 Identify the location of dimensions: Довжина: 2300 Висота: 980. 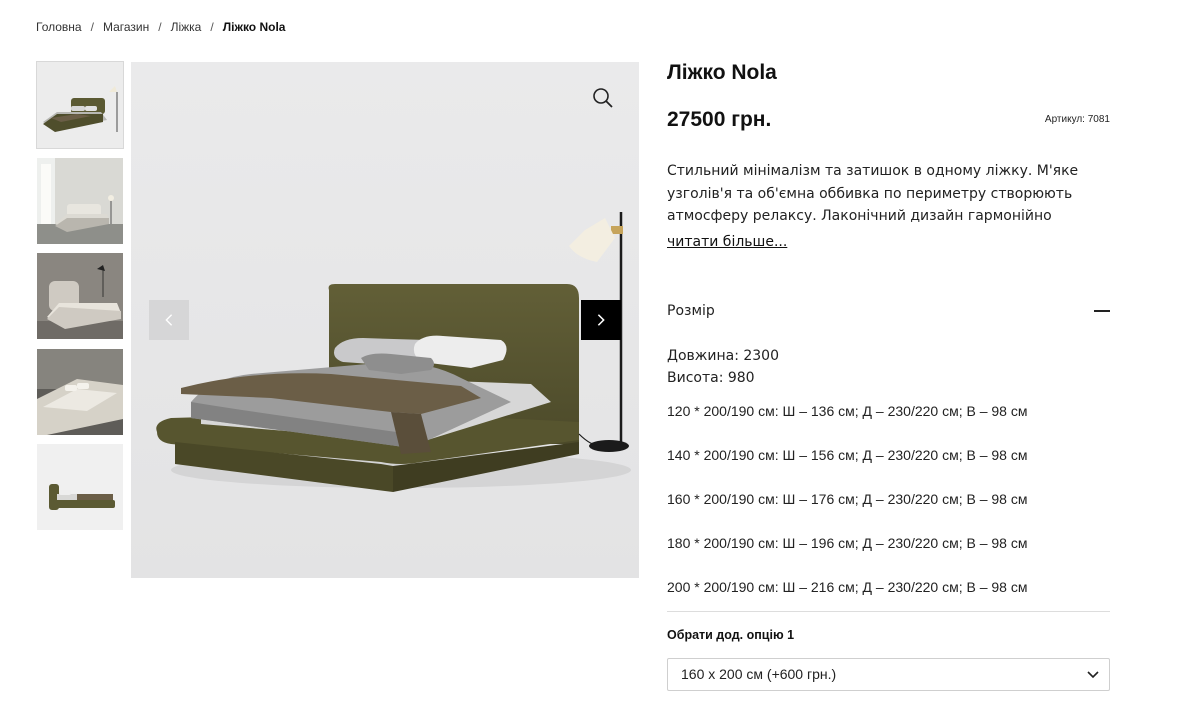
(888, 367).